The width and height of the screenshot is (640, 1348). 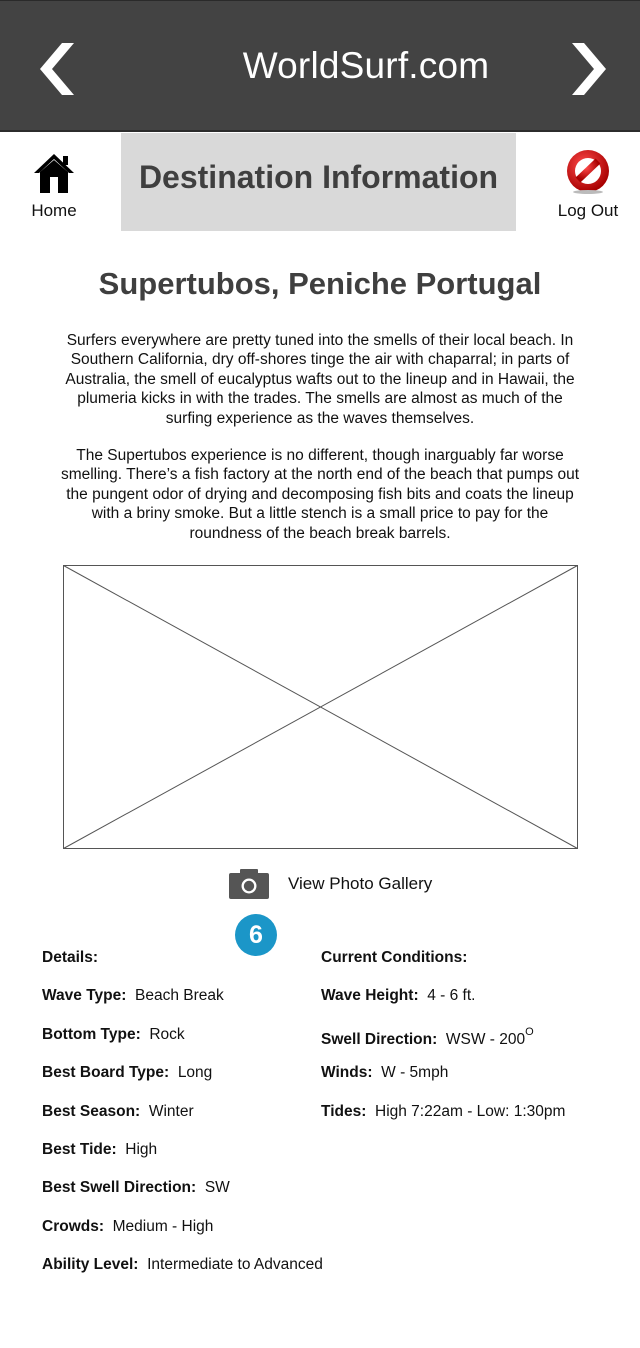 I want to click on detail-key: Best Season:, so click(x=91, y=1111).